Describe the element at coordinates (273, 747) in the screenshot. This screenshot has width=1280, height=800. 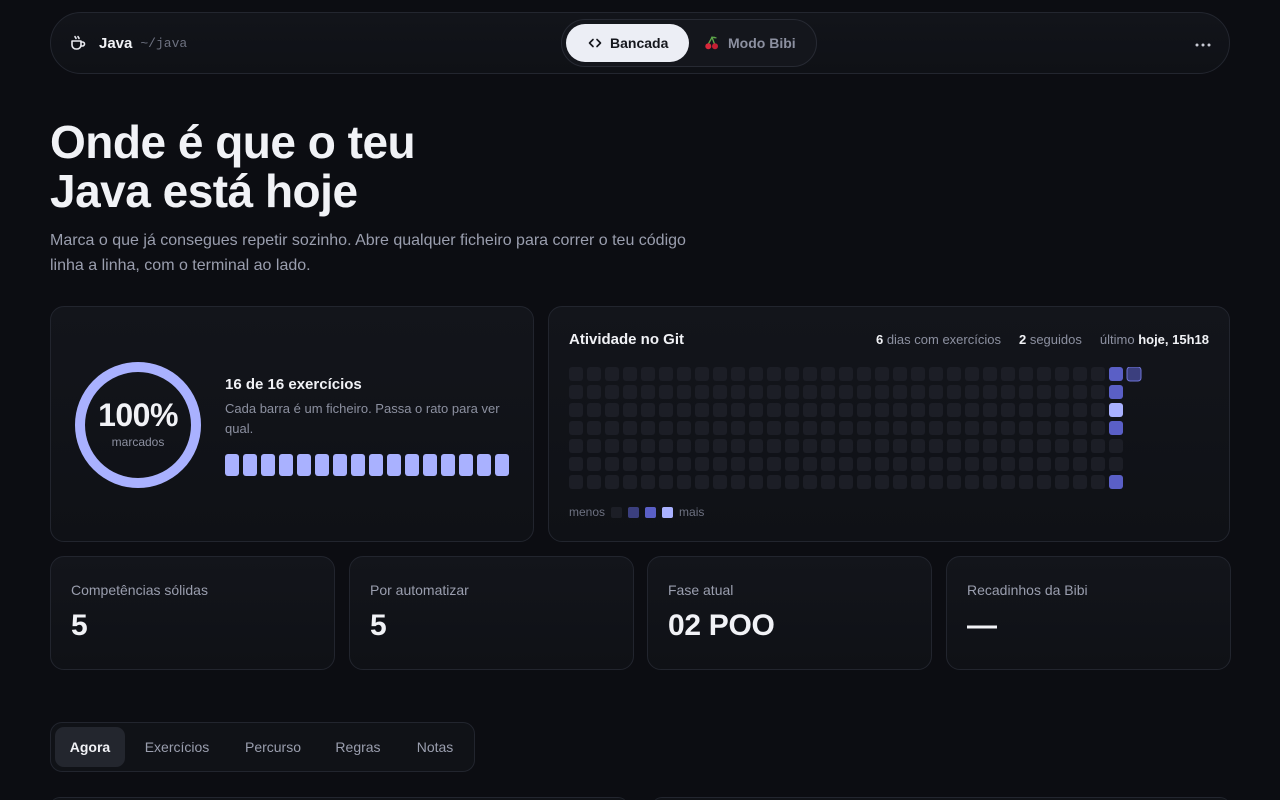
I see `tab-percurso: Percurso` at that location.